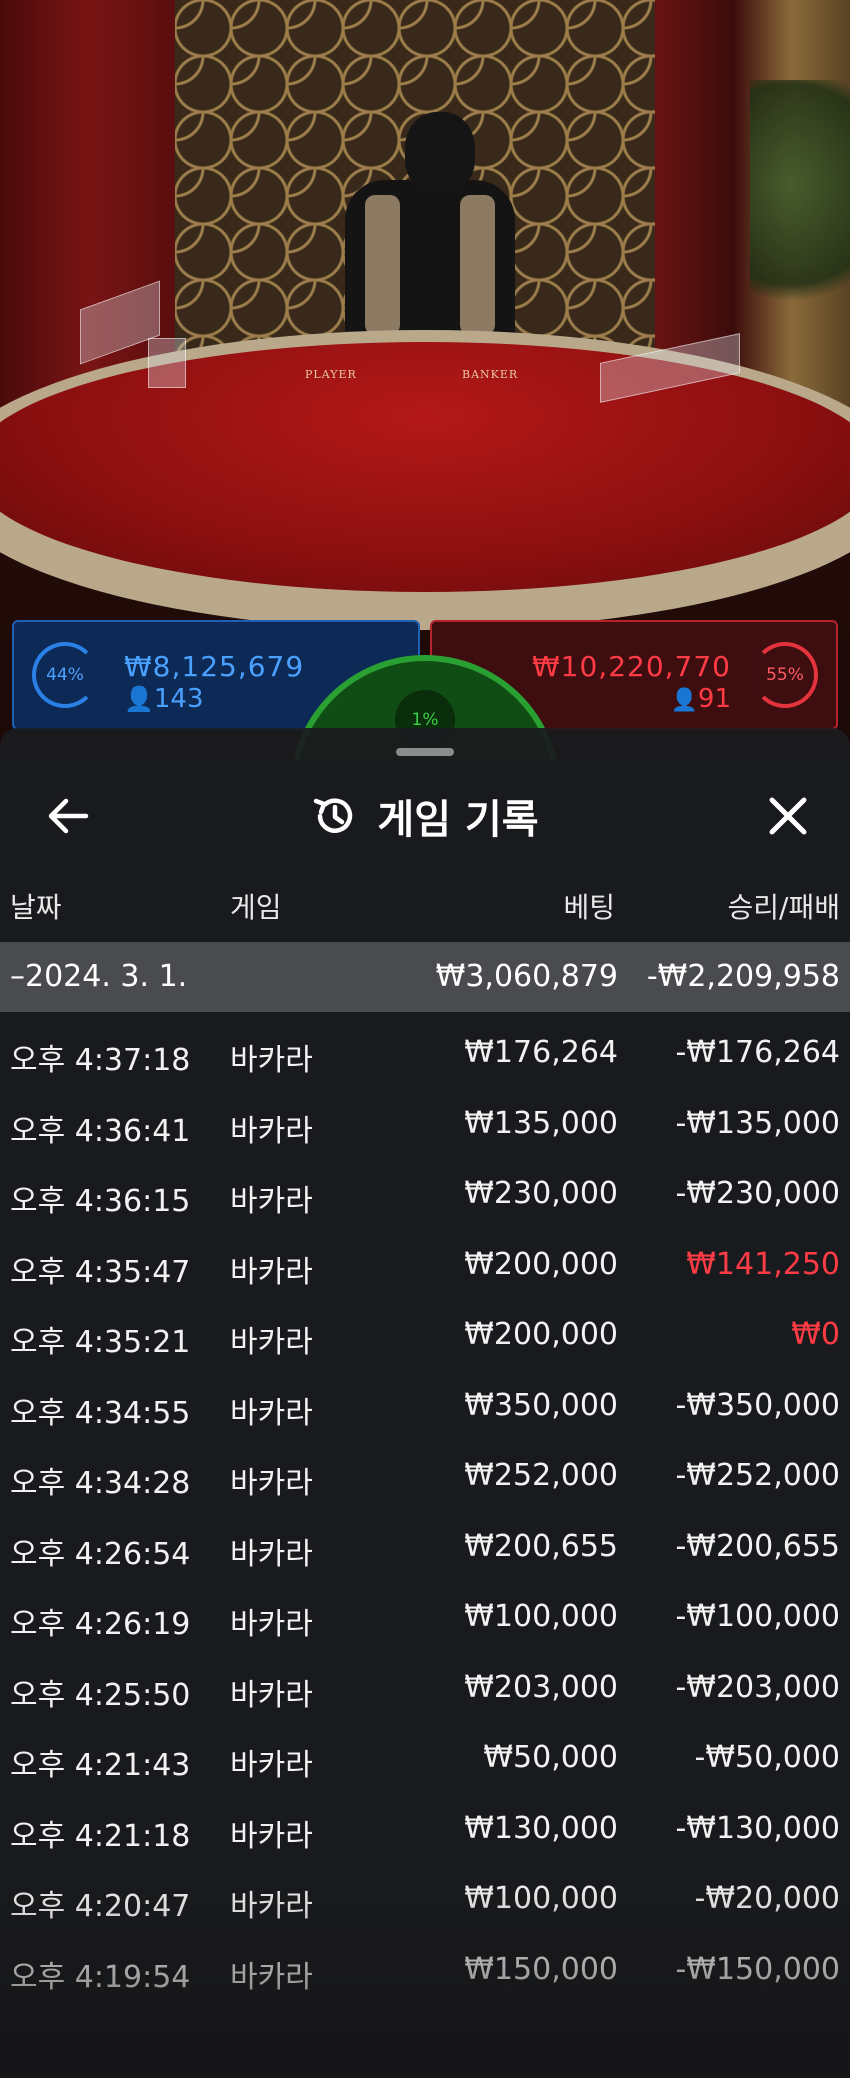 The width and height of the screenshot is (850, 2078). I want to click on player-percent-ring: 44%, so click(65, 675).